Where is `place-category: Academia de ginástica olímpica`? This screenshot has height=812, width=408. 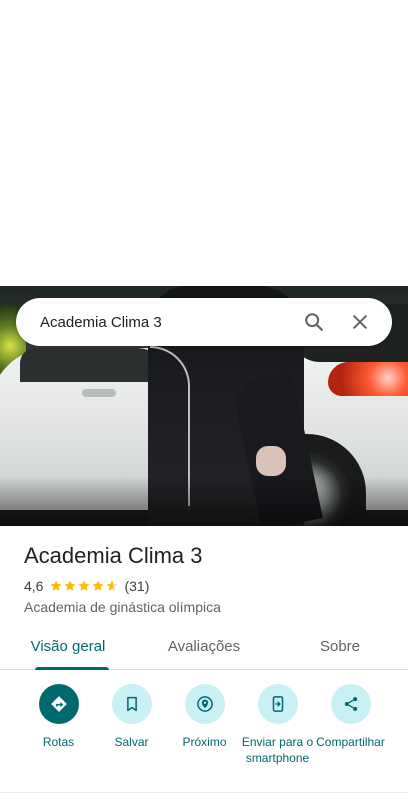 place-category: Academia de ginástica olímpica is located at coordinates (122, 607).